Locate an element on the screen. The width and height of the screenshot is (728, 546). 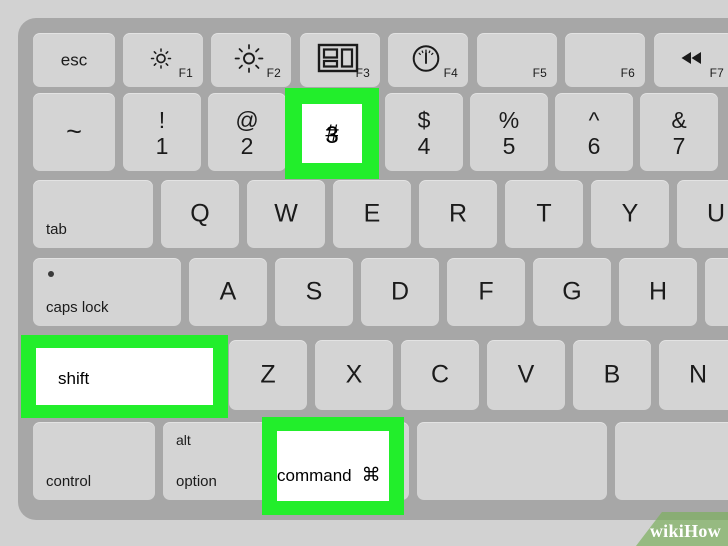
highlight-key-shift-label: shift is located at coordinates (74, 378).